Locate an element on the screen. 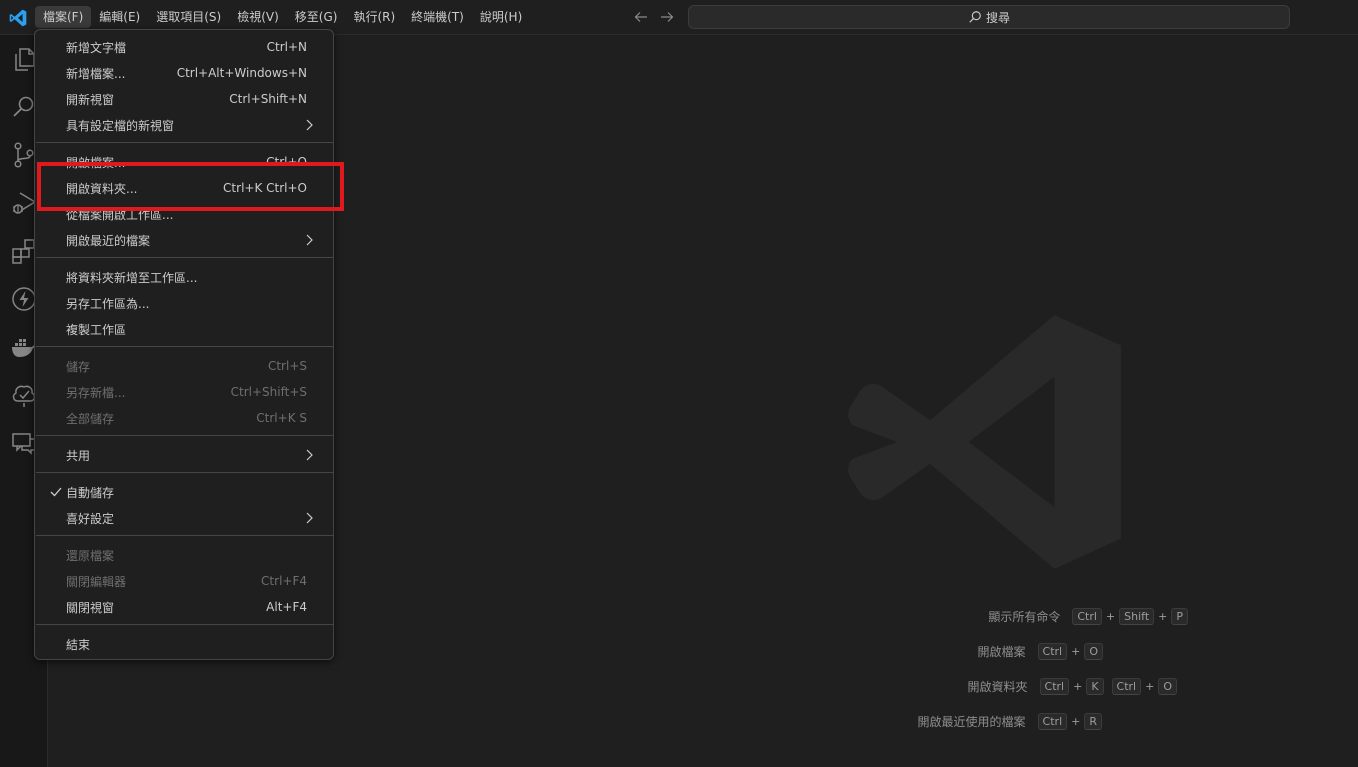 The height and width of the screenshot is (767, 1358). menu-item-shortcut: Alt+F4 is located at coordinates (286, 607).